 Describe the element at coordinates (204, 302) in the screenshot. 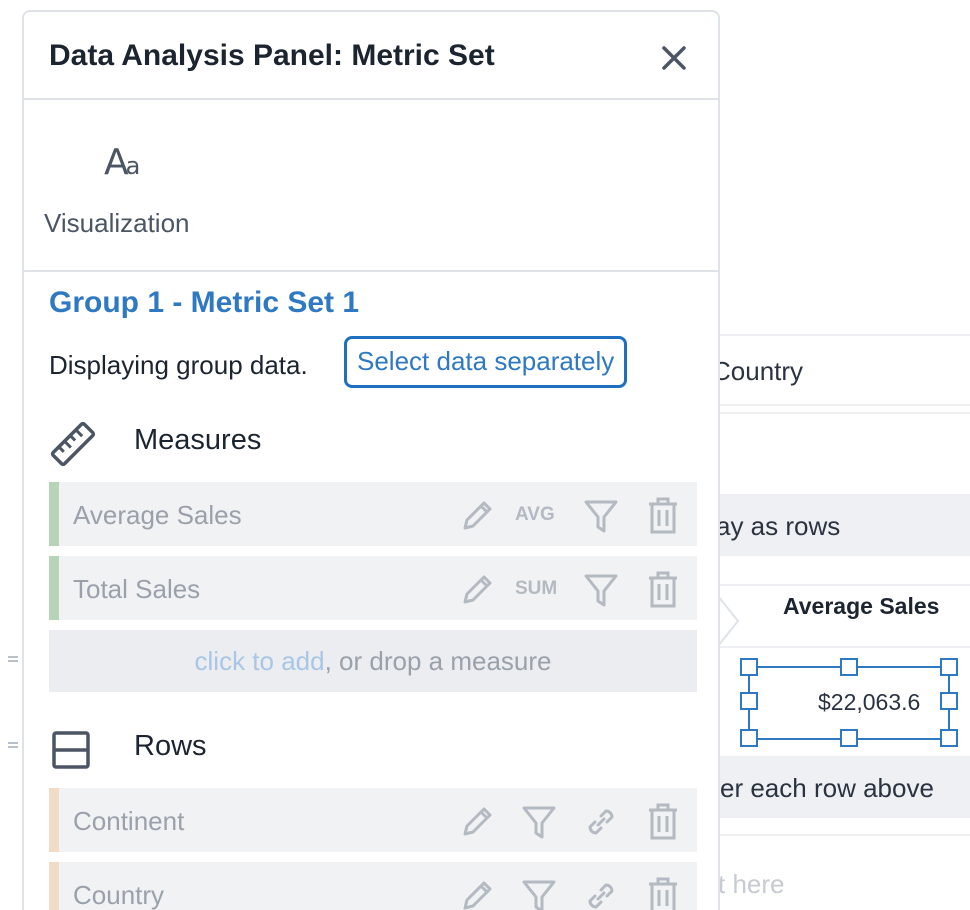

I see `group-title: Group 1 - Metric Set 1` at that location.